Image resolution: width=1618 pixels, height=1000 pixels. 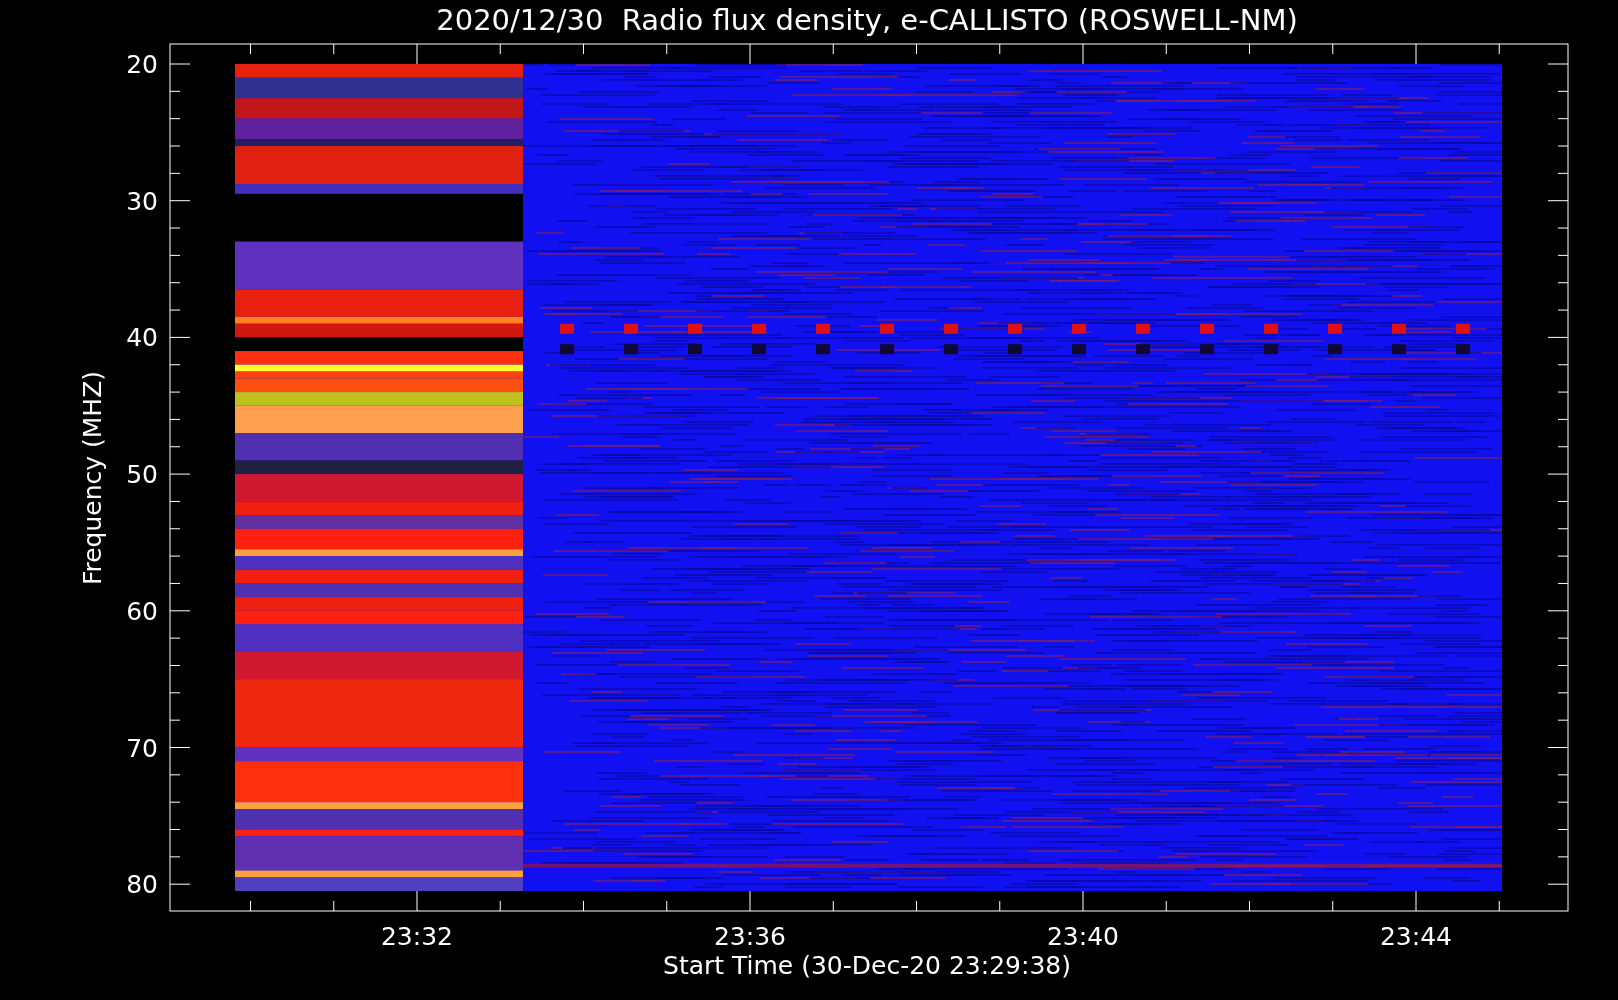 I want to click on y-tick-label: 60, so click(x=142, y=611).